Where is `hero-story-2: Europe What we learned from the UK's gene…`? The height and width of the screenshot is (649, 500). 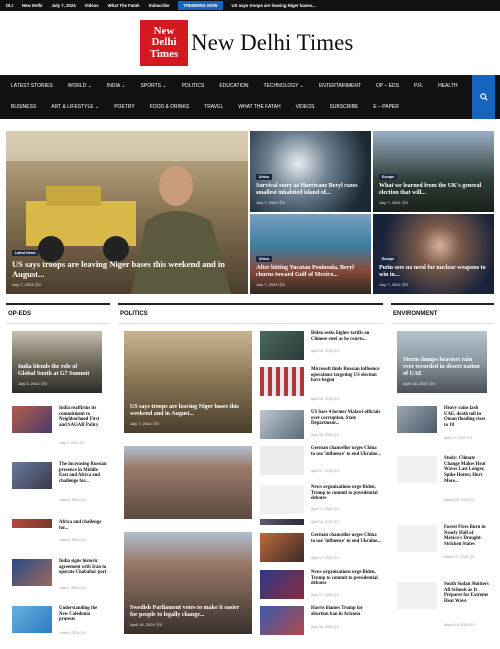 hero-story-2: Europe What we learned from the UK's gene… is located at coordinates (433, 171).